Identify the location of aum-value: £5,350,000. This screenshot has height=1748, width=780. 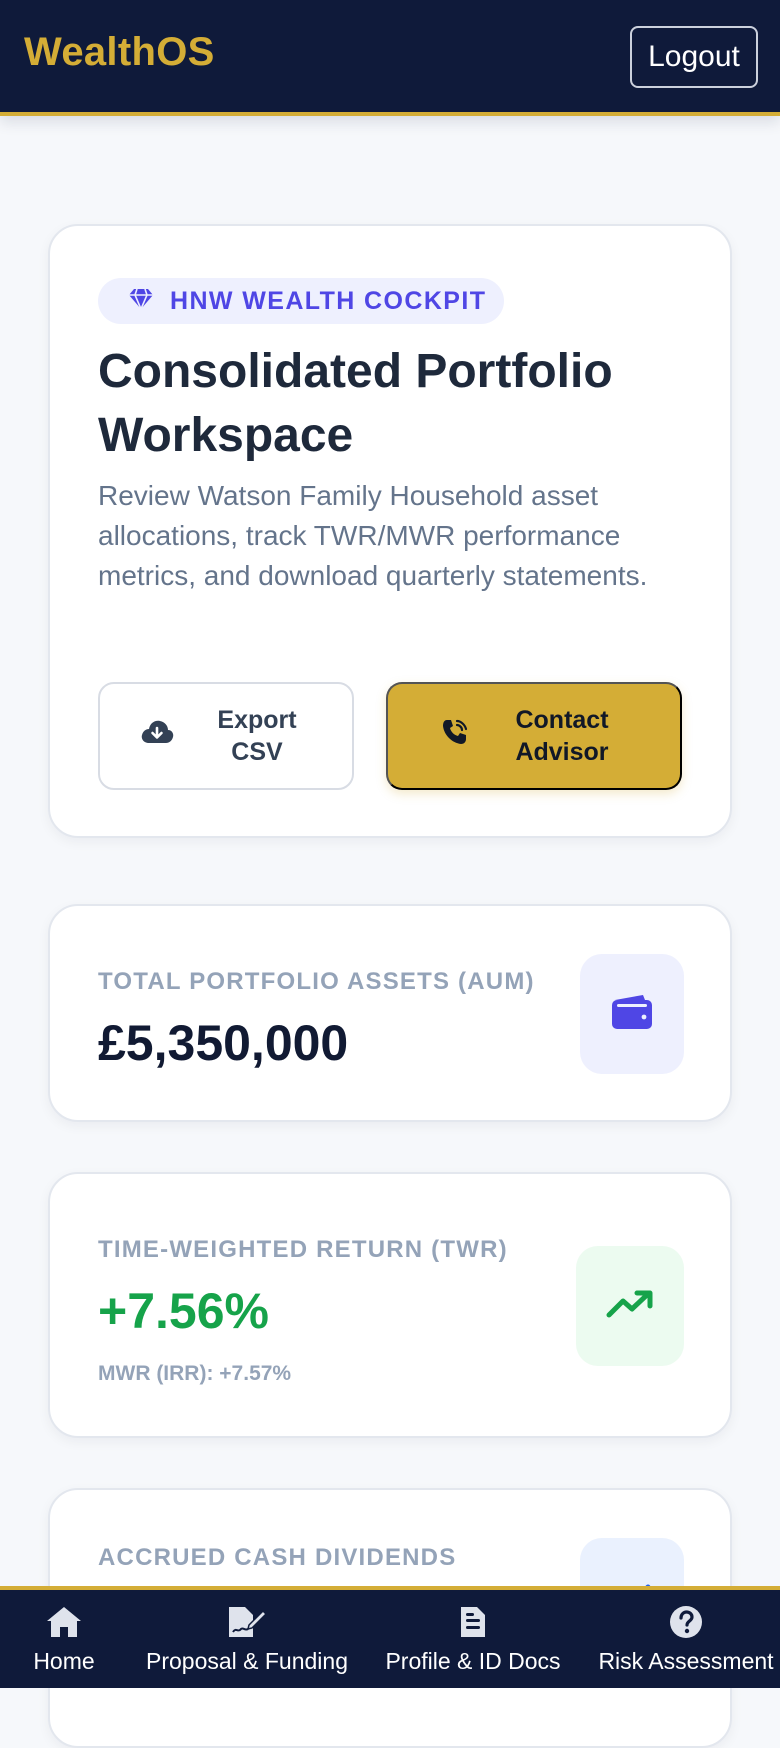
(223, 1043).